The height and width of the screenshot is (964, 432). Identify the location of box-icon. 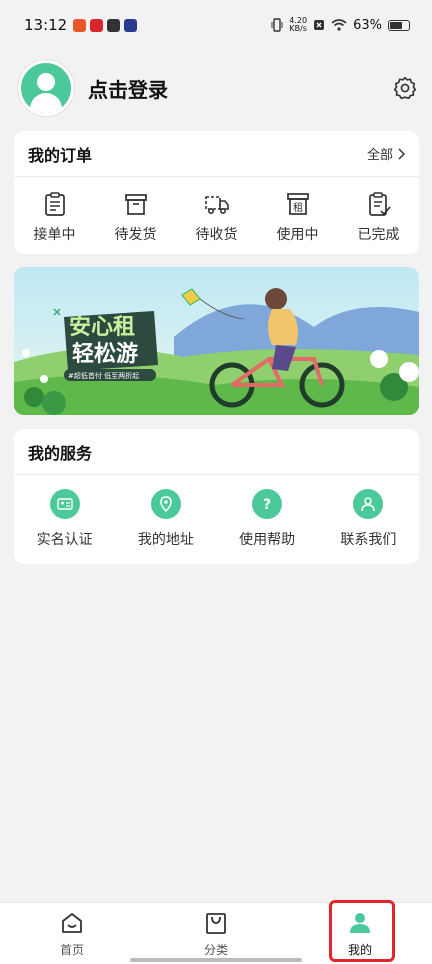
(135, 204).